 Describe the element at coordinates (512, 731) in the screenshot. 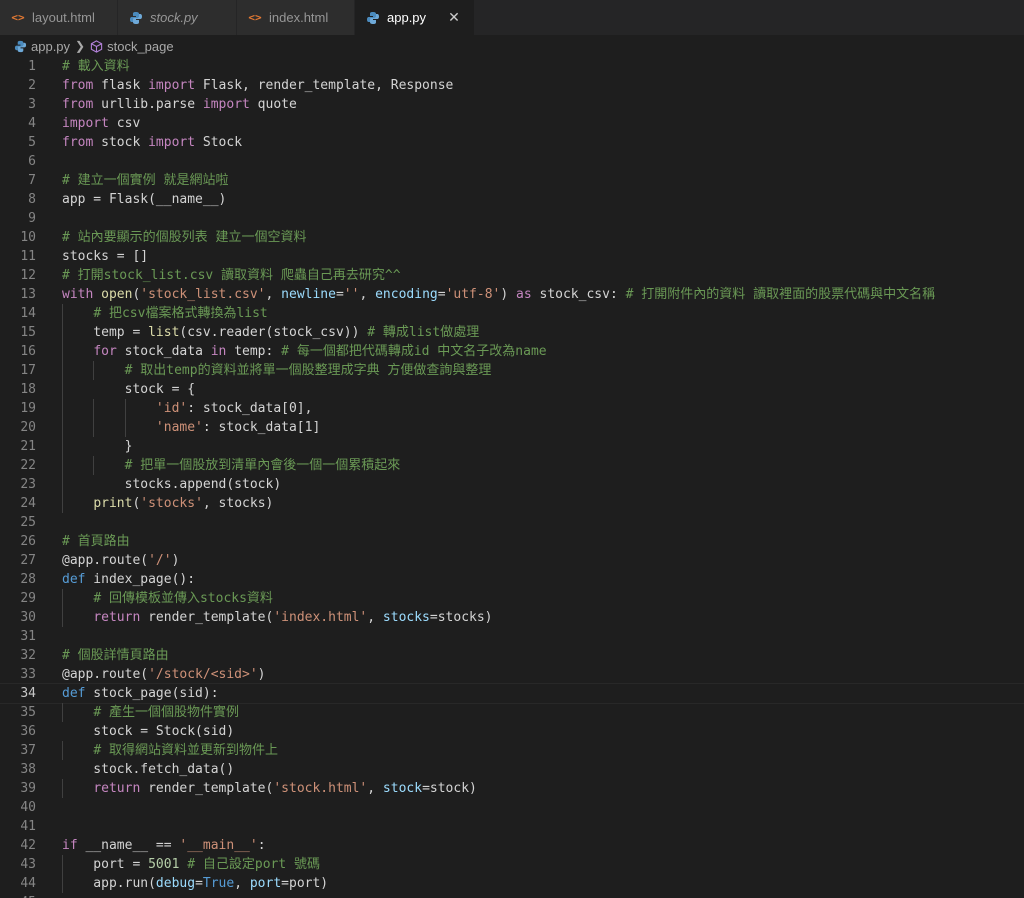

I see `code-line: 36 stock = Stock(sid)` at that location.